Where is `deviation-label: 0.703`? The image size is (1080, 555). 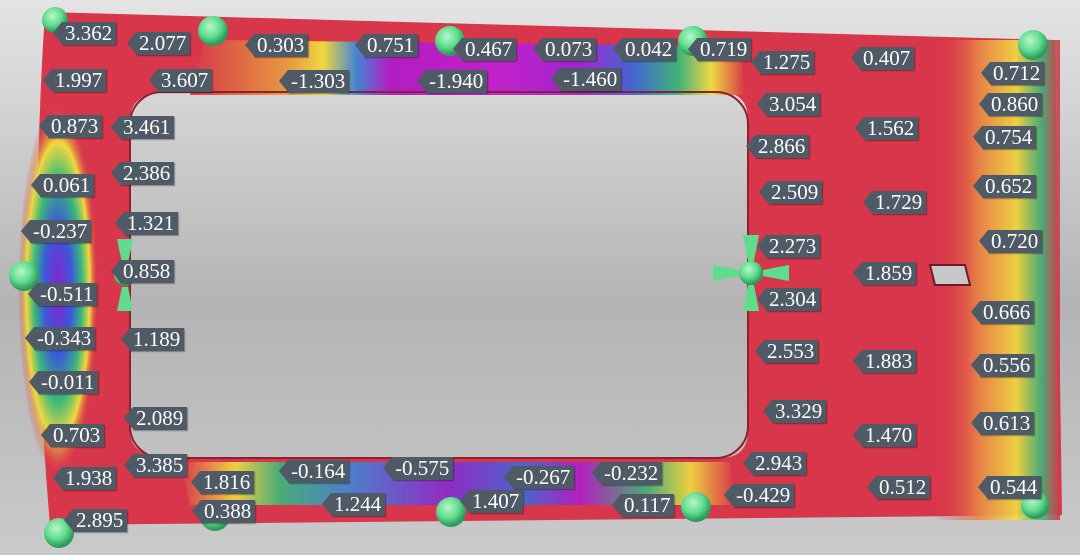 deviation-label: 0.703 is located at coordinates (72, 435).